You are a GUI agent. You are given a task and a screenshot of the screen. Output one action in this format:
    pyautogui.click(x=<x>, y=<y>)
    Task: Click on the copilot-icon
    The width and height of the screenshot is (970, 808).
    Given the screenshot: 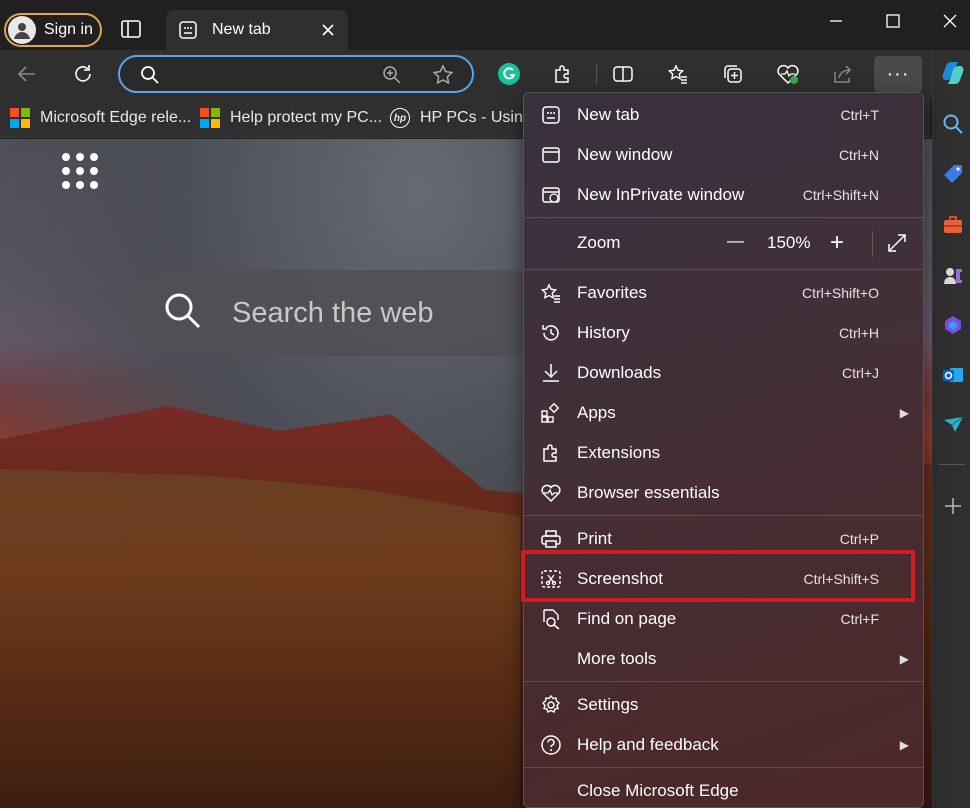 What is the action you would take?
    pyautogui.click(x=953, y=73)
    